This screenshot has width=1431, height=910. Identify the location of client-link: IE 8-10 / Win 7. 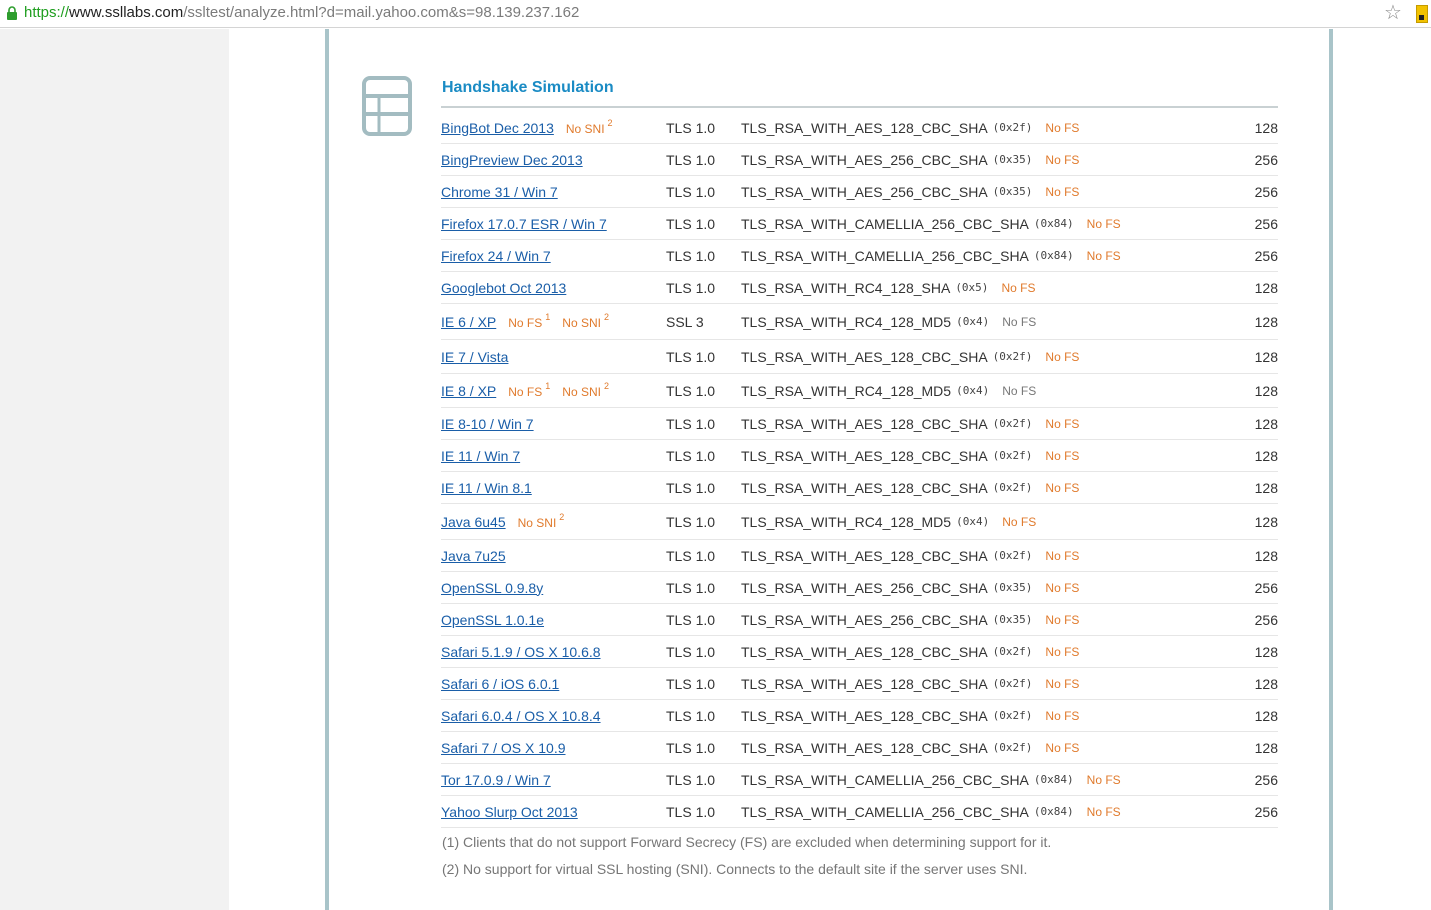
(487, 424).